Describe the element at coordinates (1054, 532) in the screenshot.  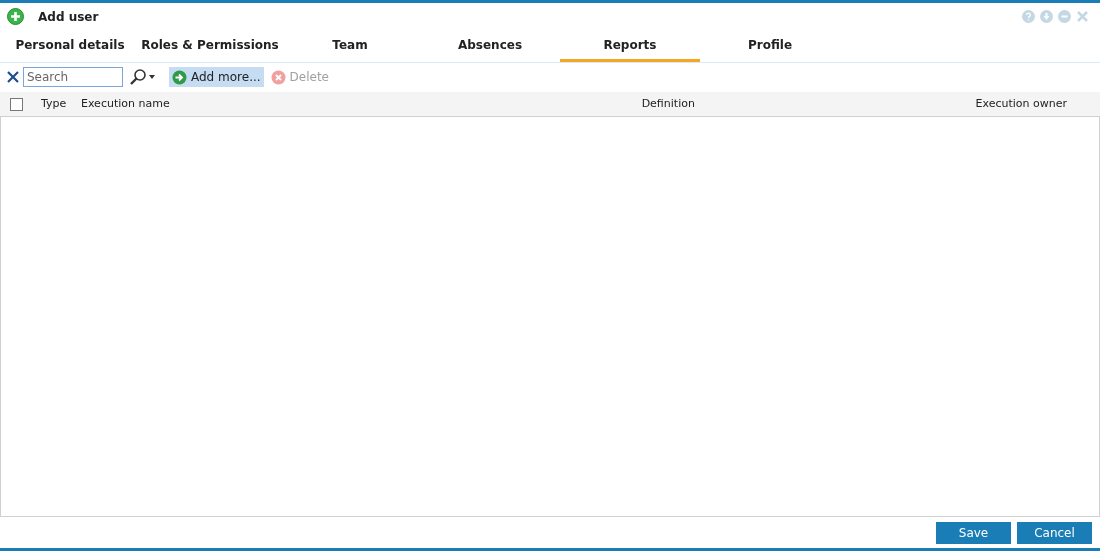
I see `dialog-button: Cancel` at that location.